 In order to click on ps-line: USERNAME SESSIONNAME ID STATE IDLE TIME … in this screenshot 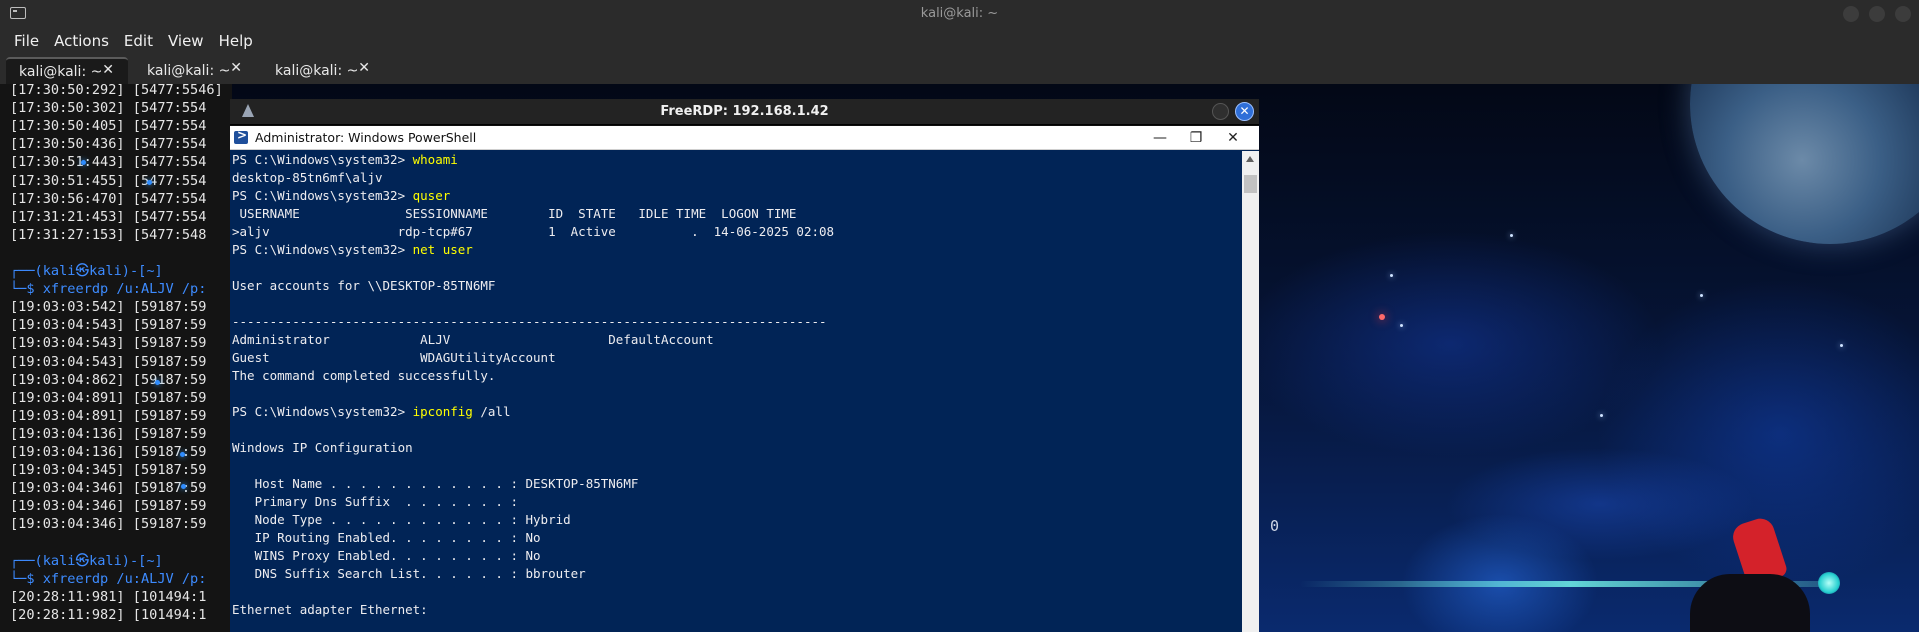, I will do `click(514, 214)`.